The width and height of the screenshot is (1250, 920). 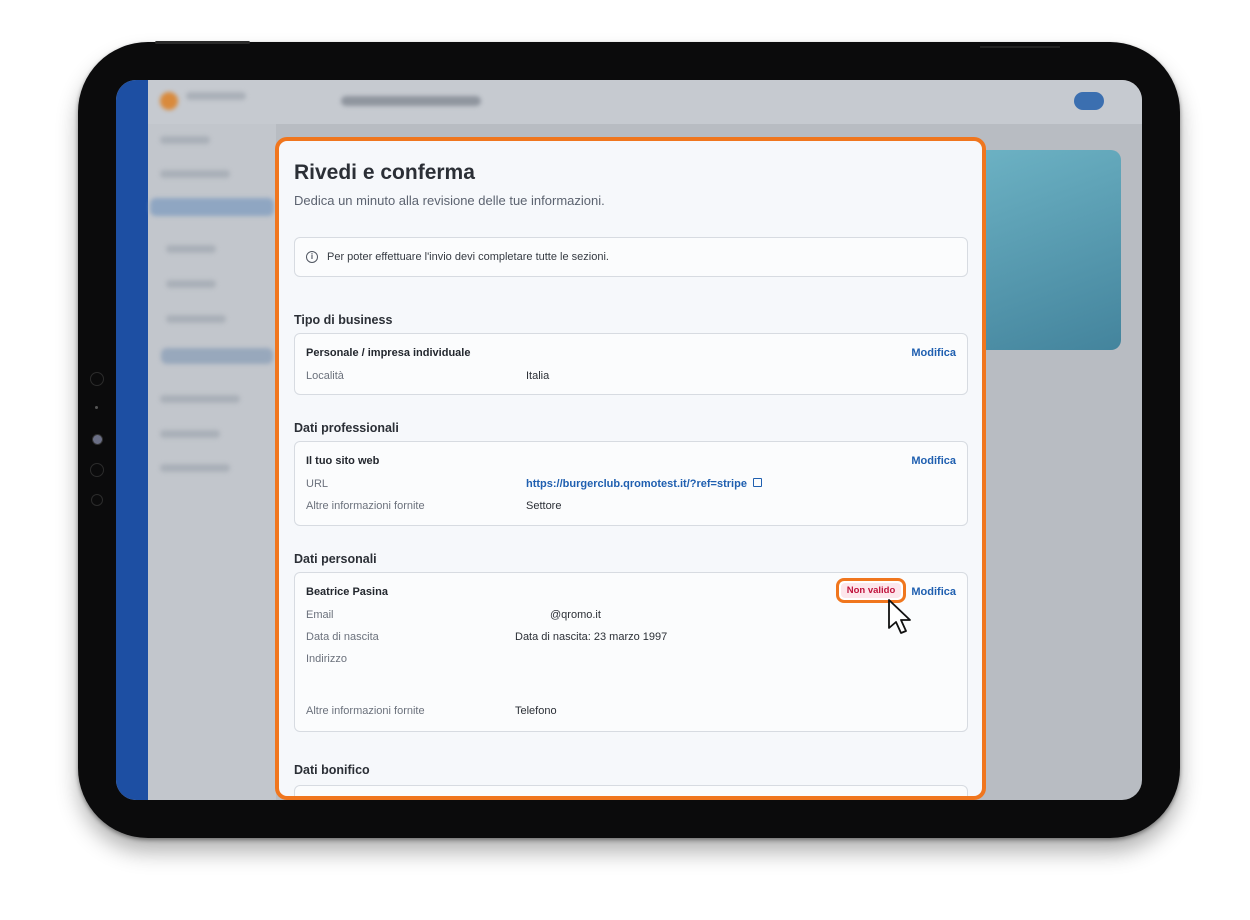 What do you see at coordinates (335, 559) in the screenshot?
I see `section-title-personal: Dati personali` at bounding box center [335, 559].